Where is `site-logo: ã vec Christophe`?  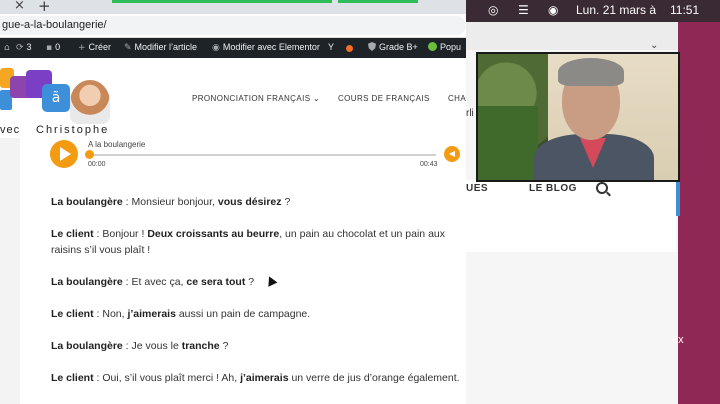
site-logo: ã vec Christophe is located at coordinates (59, 102).